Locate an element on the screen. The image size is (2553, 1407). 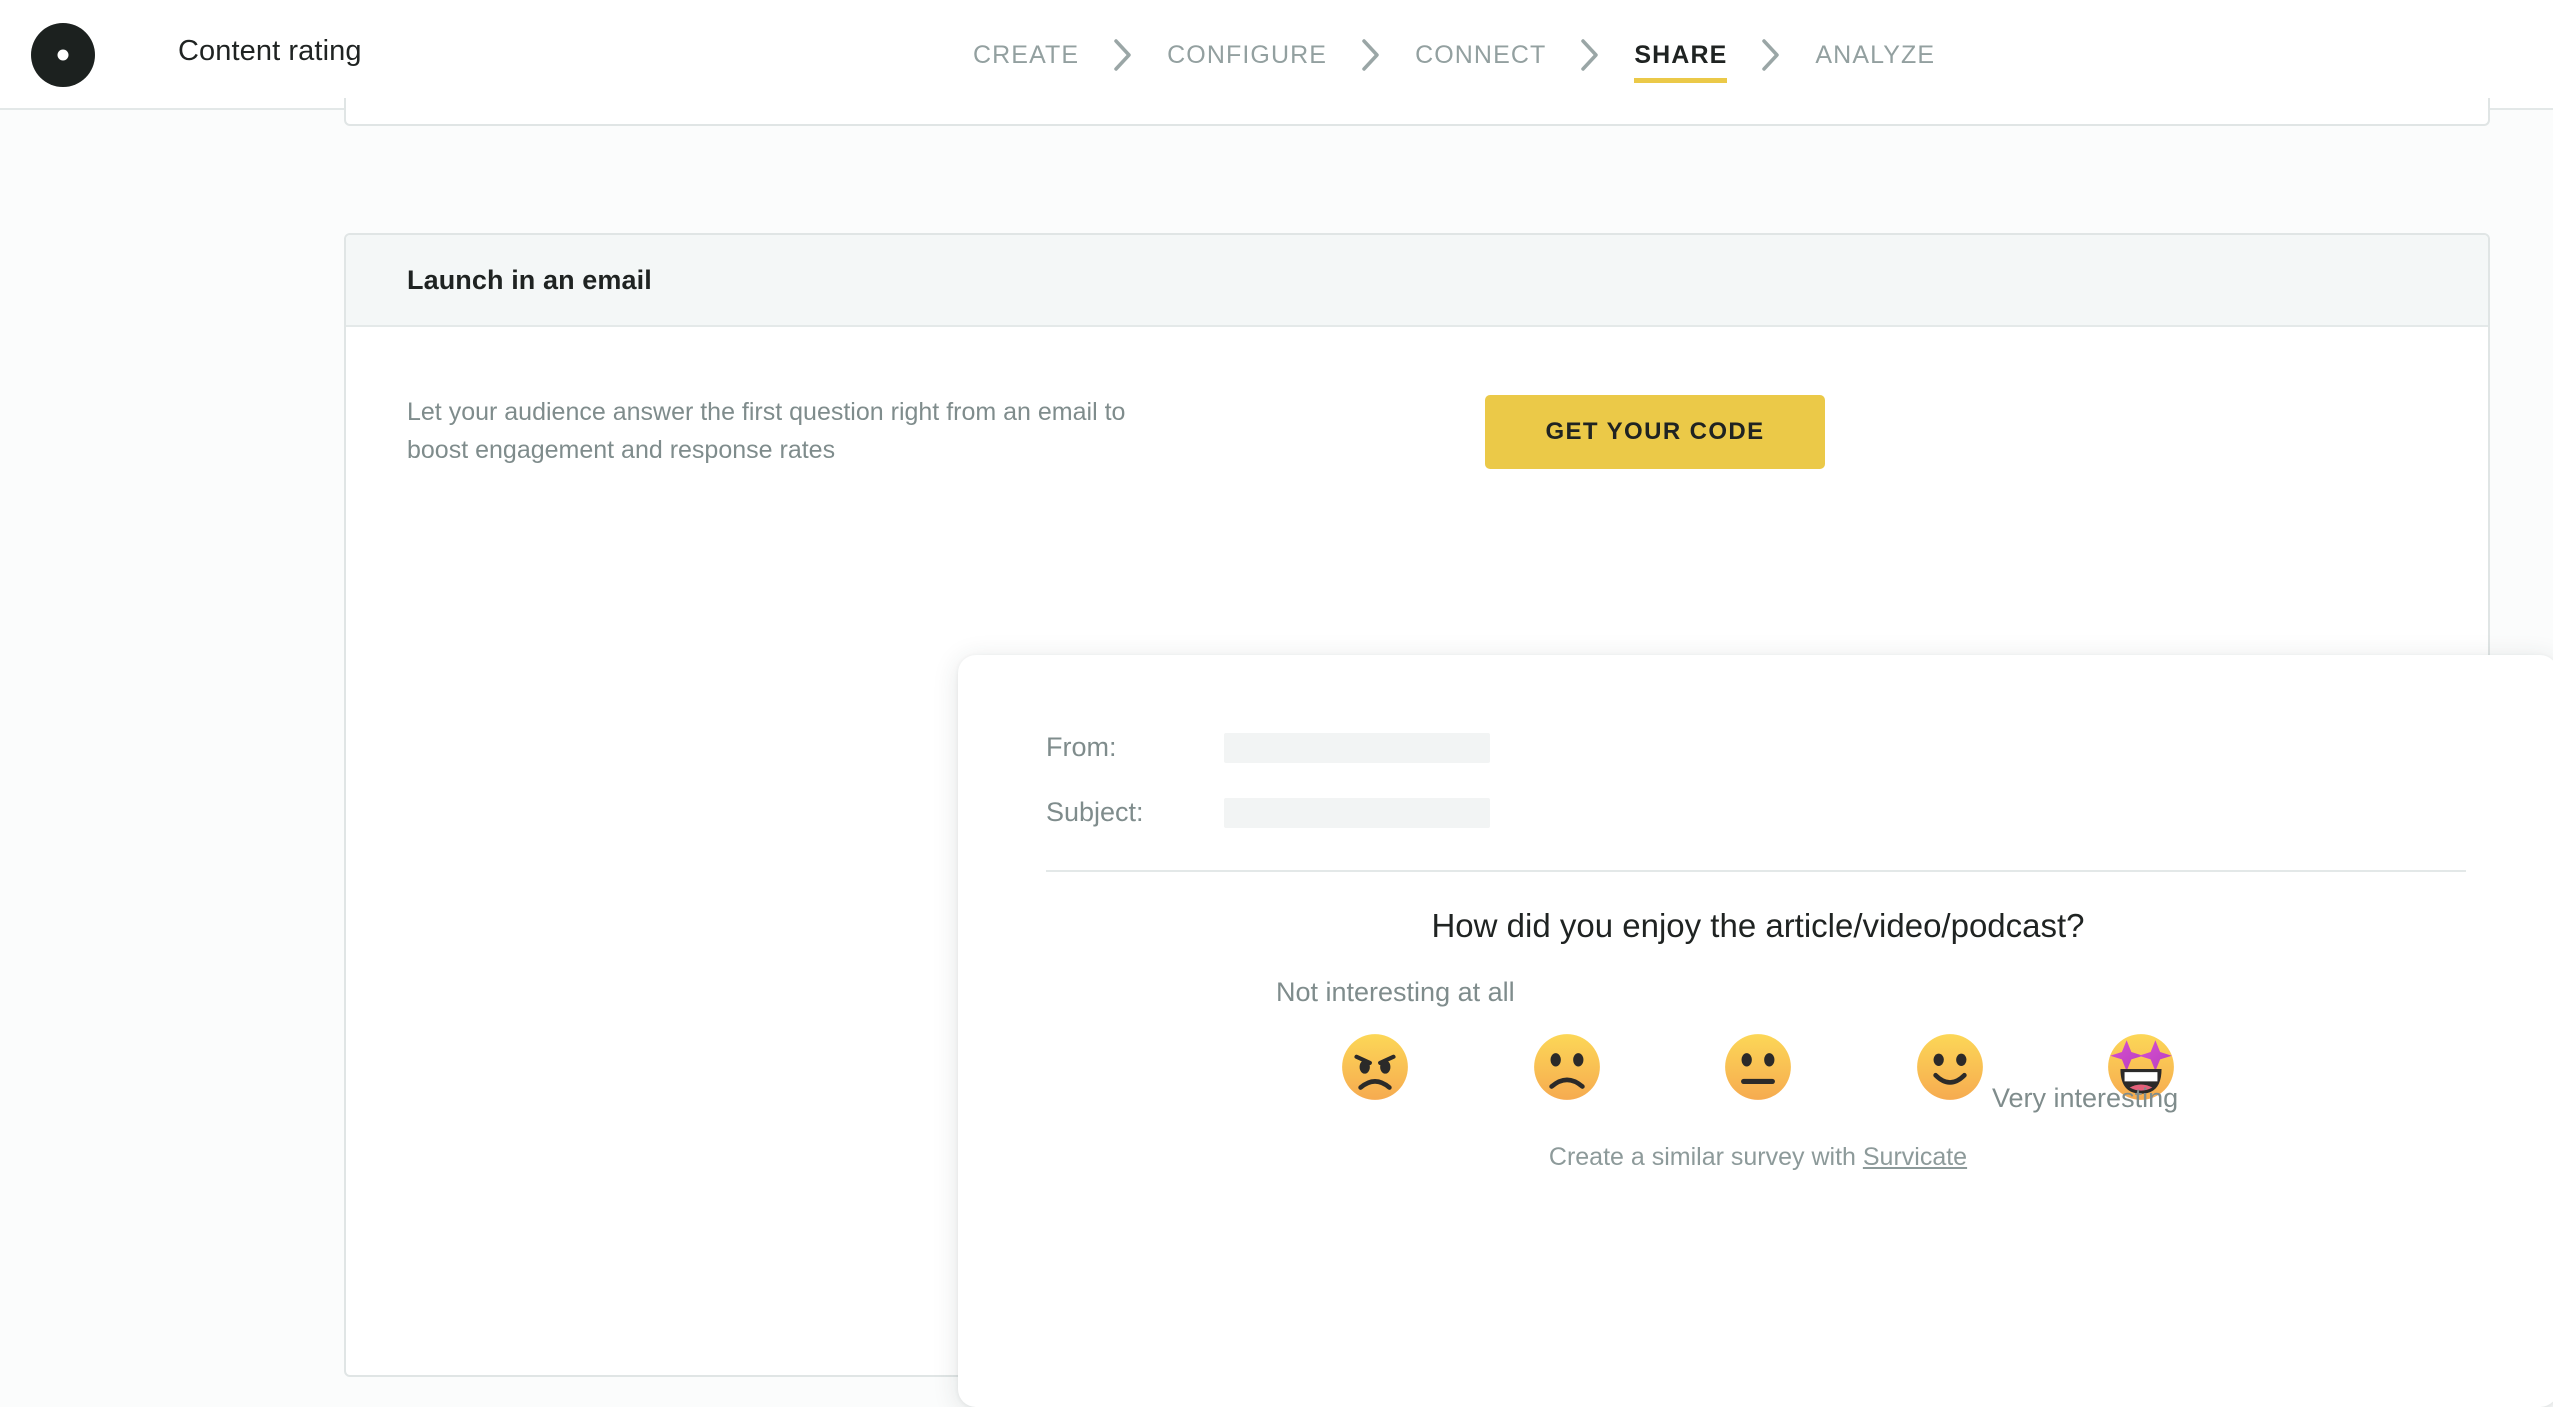
step-analyze-label: ANALYZE is located at coordinates (1875, 55).